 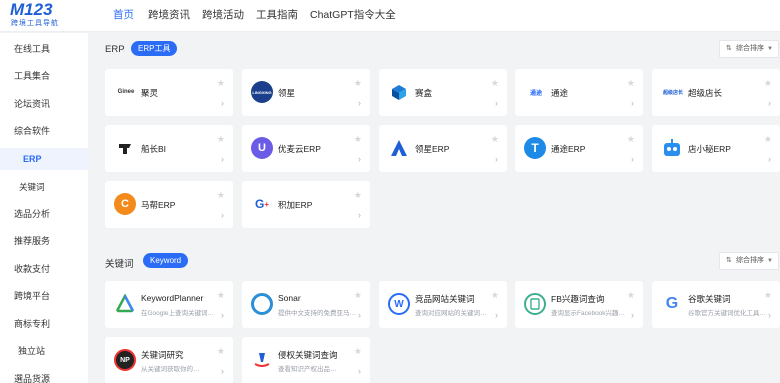 What do you see at coordinates (50, 15) in the screenshot?
I see `site-logo: M123 跨境工具导航` at bounding box center [50, 15].